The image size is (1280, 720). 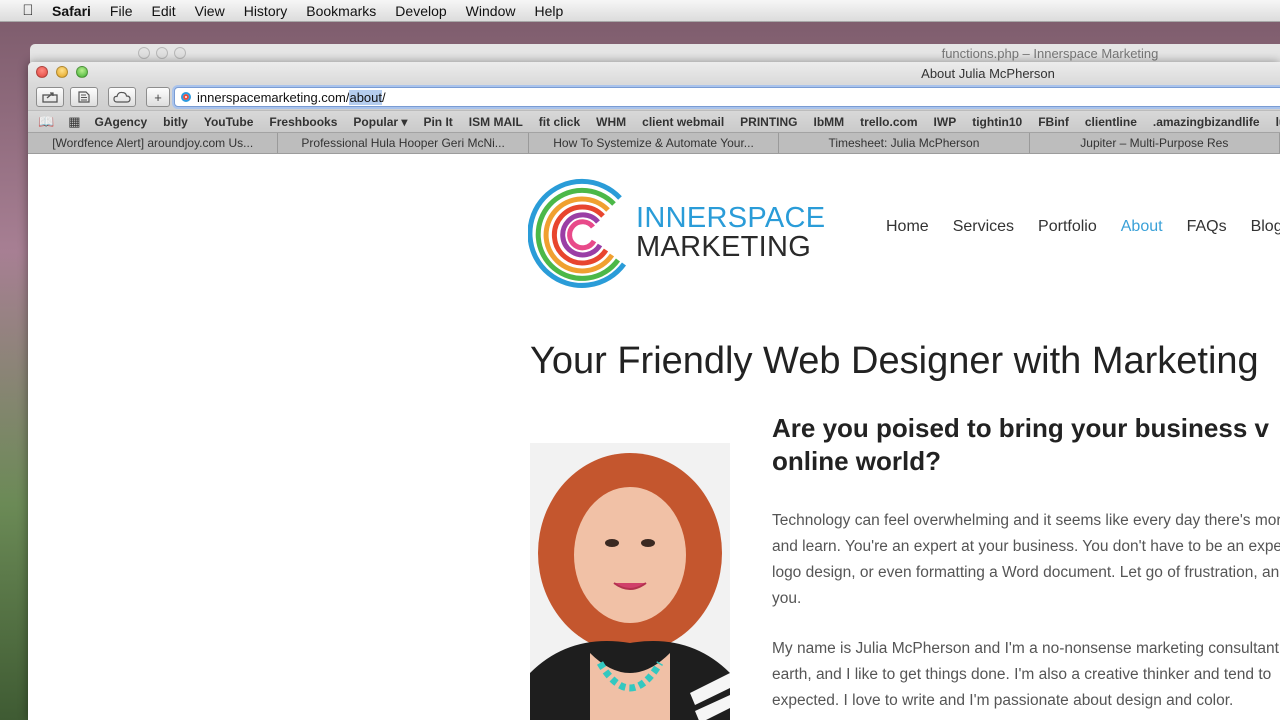 I want to click on window-controls, so click(x=62, y=72).